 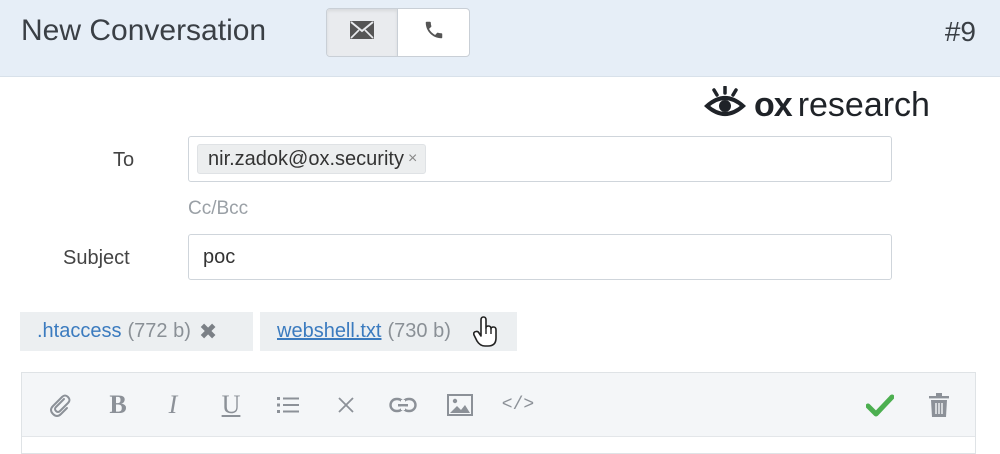 I want to click on phone-mode-button, so click(x=433, y=32).